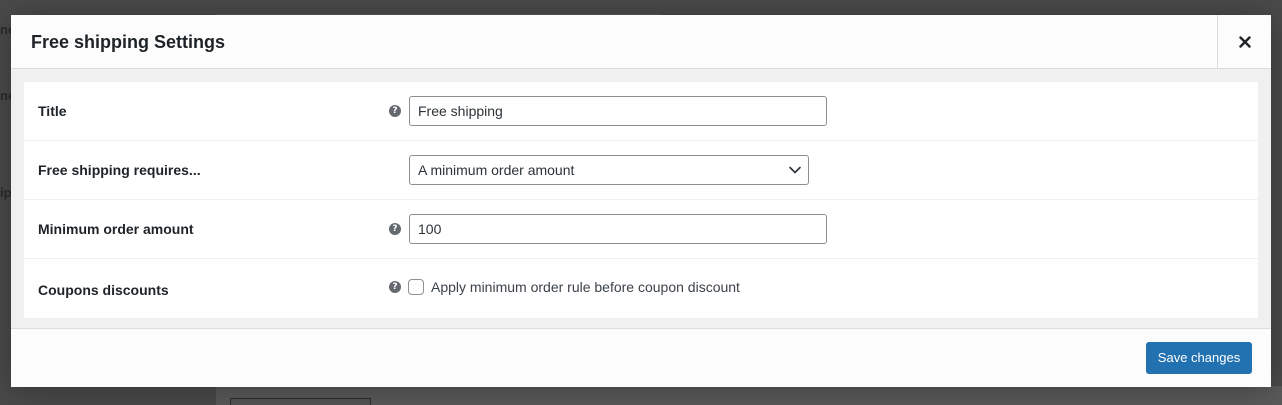 This screenshot has width=1282, height=405. What do you see at coordinates (416, 287) in the screenshot?
I see `coupons-checkbox` at bounding box center [416, 287].